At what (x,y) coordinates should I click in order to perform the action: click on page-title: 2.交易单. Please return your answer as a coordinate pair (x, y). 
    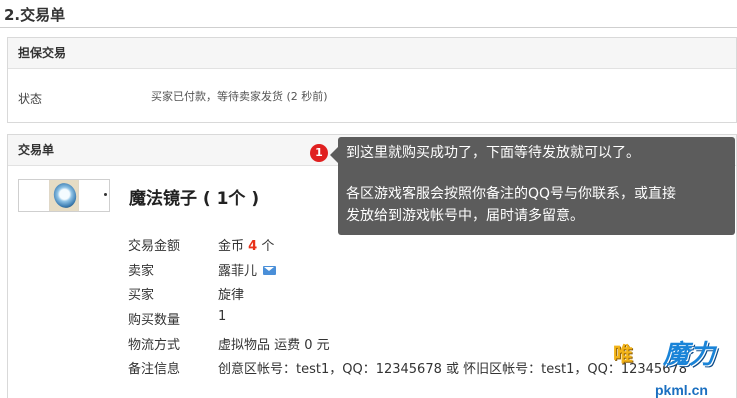
    Looking at the image, I should click on (35, 15).